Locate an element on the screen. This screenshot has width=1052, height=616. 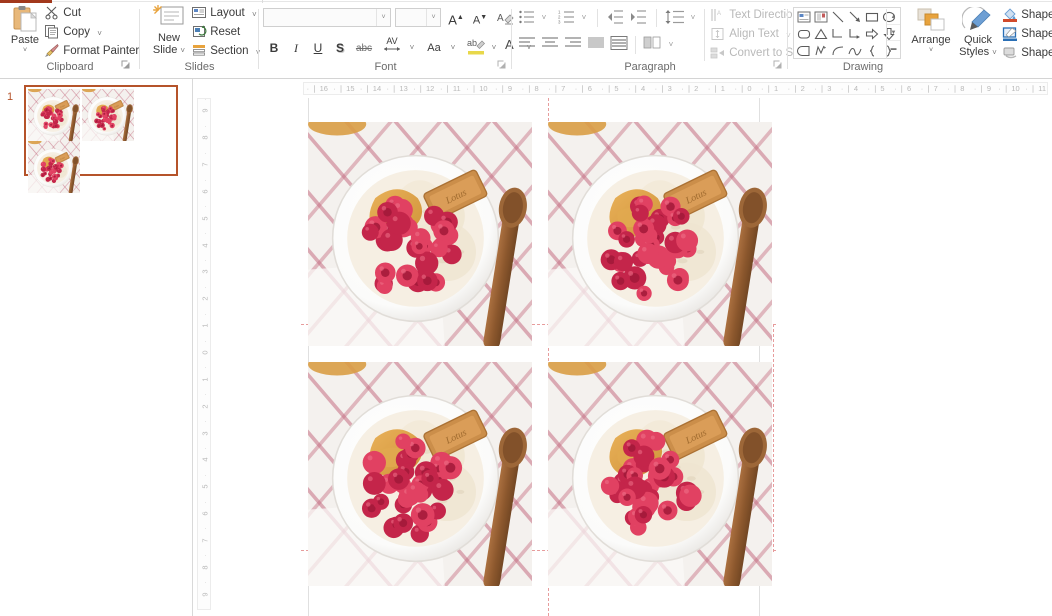
vertical-ruler: 9 · 8 · 7 · 6 · 5 · 4 · 3 · 2 · 1 · 0 · 1 · 2 · 3 · 4 · 5 · 6 · 7 · 8 · 9 · is located at coordinates (204, 354).